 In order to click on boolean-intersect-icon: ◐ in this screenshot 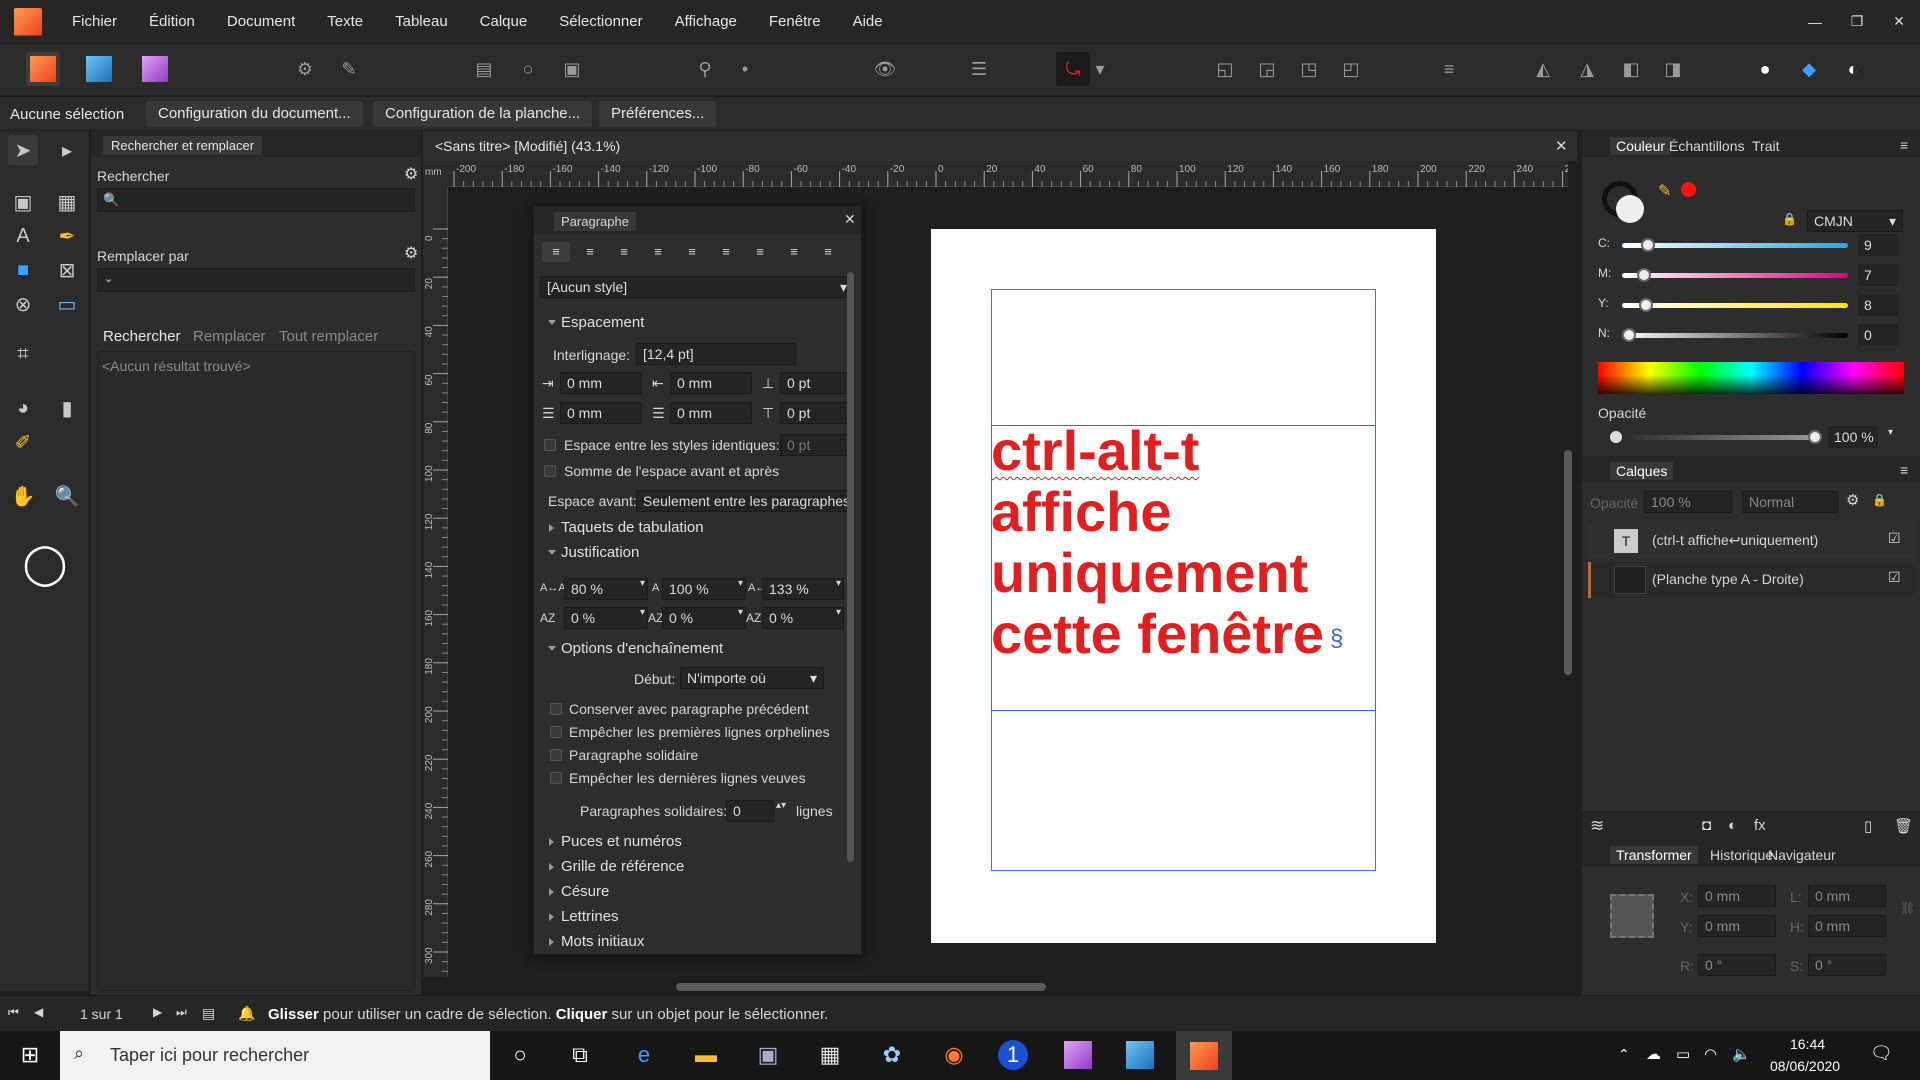, I will do `click(1853, 69)`.